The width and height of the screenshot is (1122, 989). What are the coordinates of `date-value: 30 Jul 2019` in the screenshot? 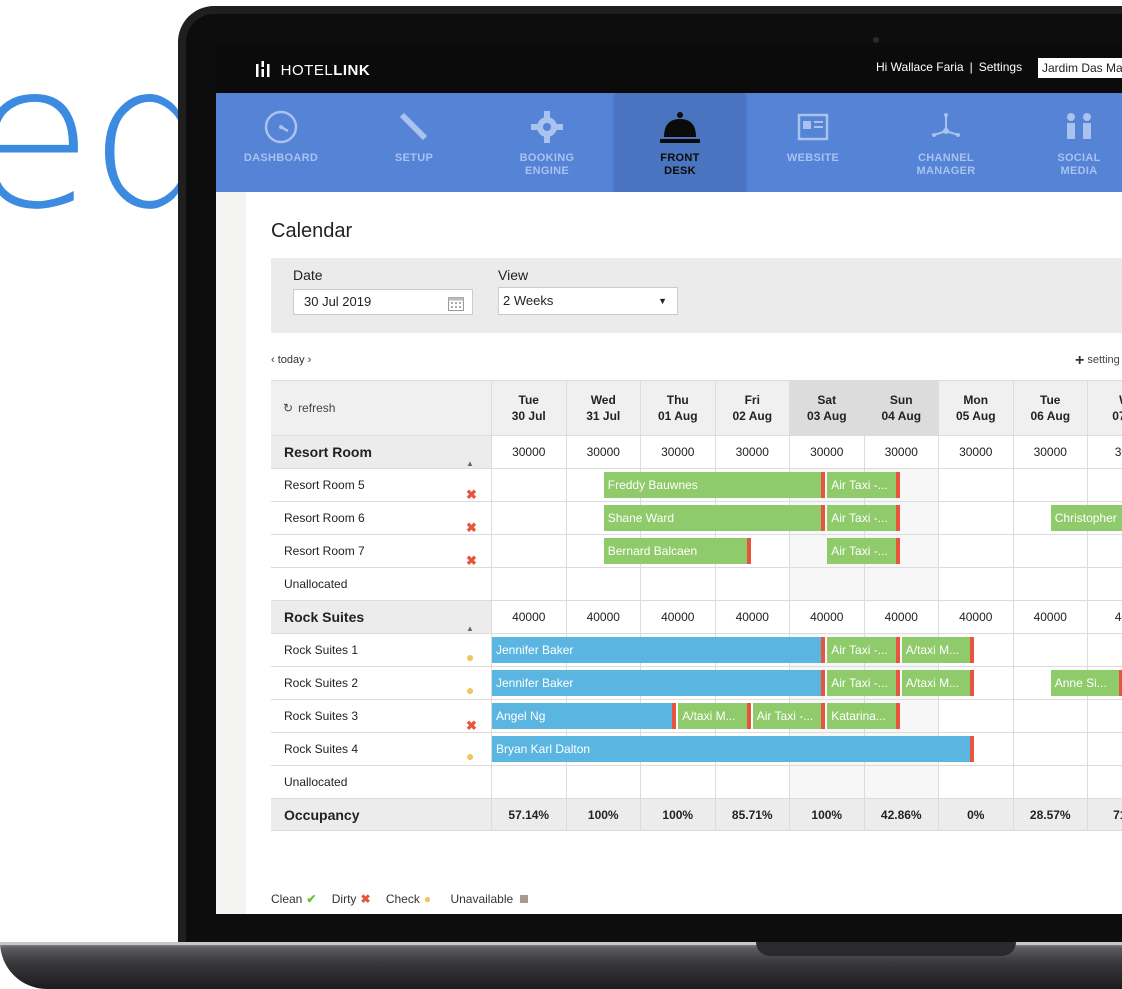 It's located at (338, 301).